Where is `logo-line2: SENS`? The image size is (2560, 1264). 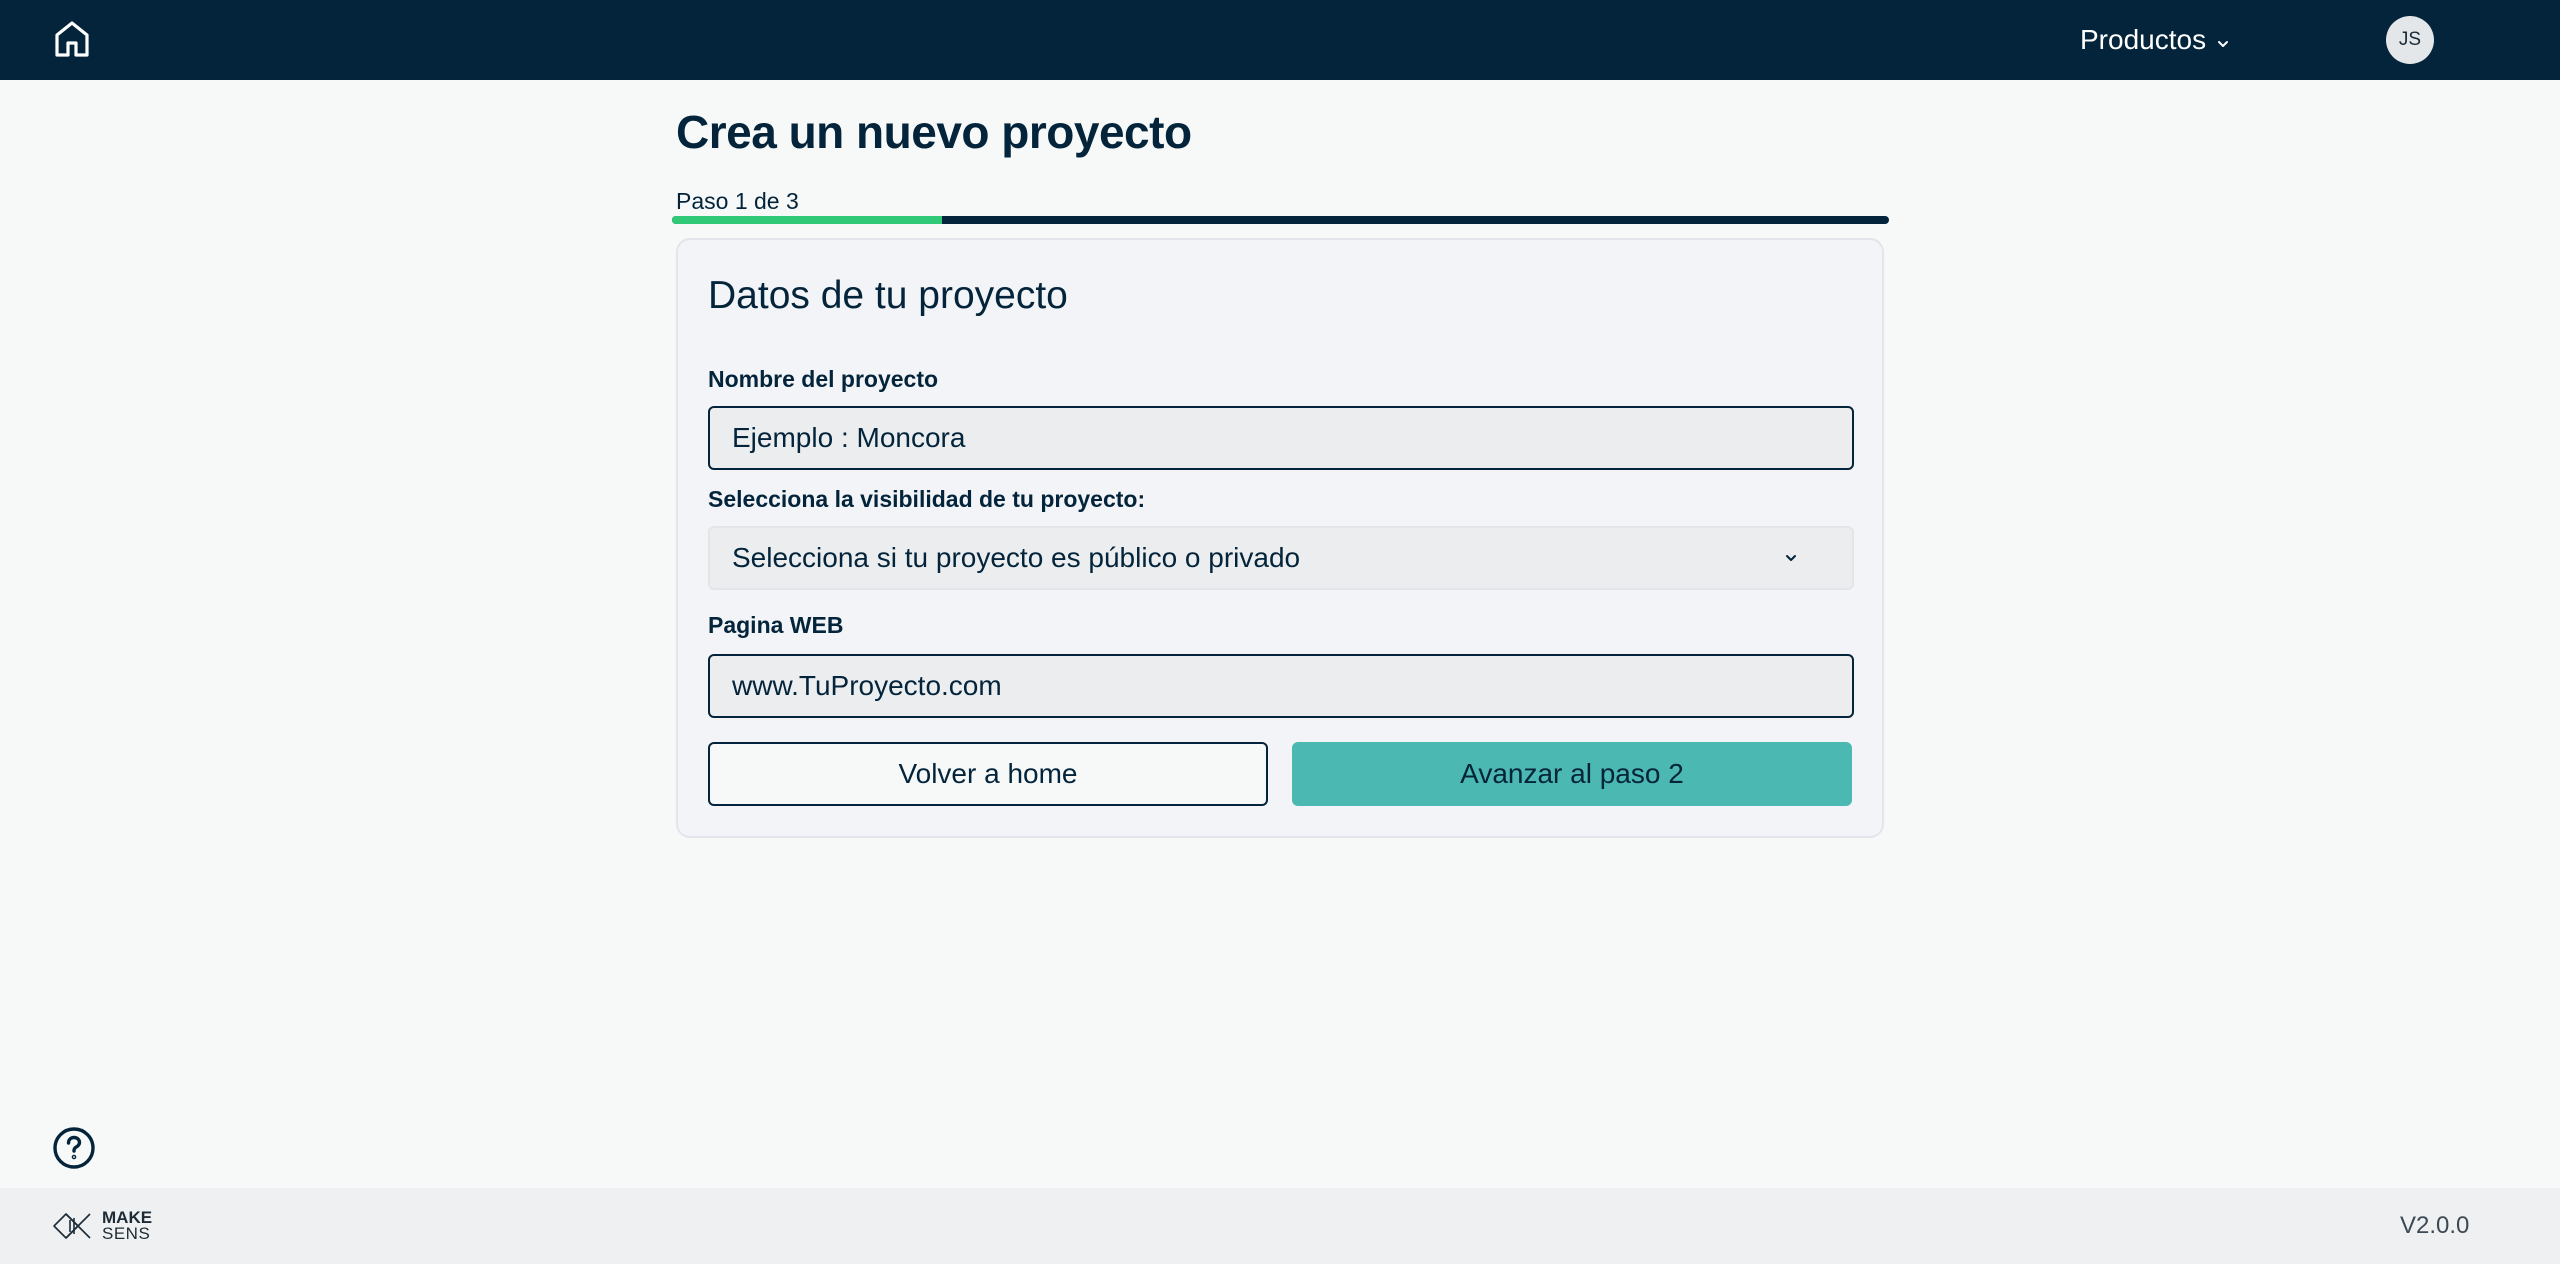
logo-line2: SENS is located at coordinates (126, 1233).